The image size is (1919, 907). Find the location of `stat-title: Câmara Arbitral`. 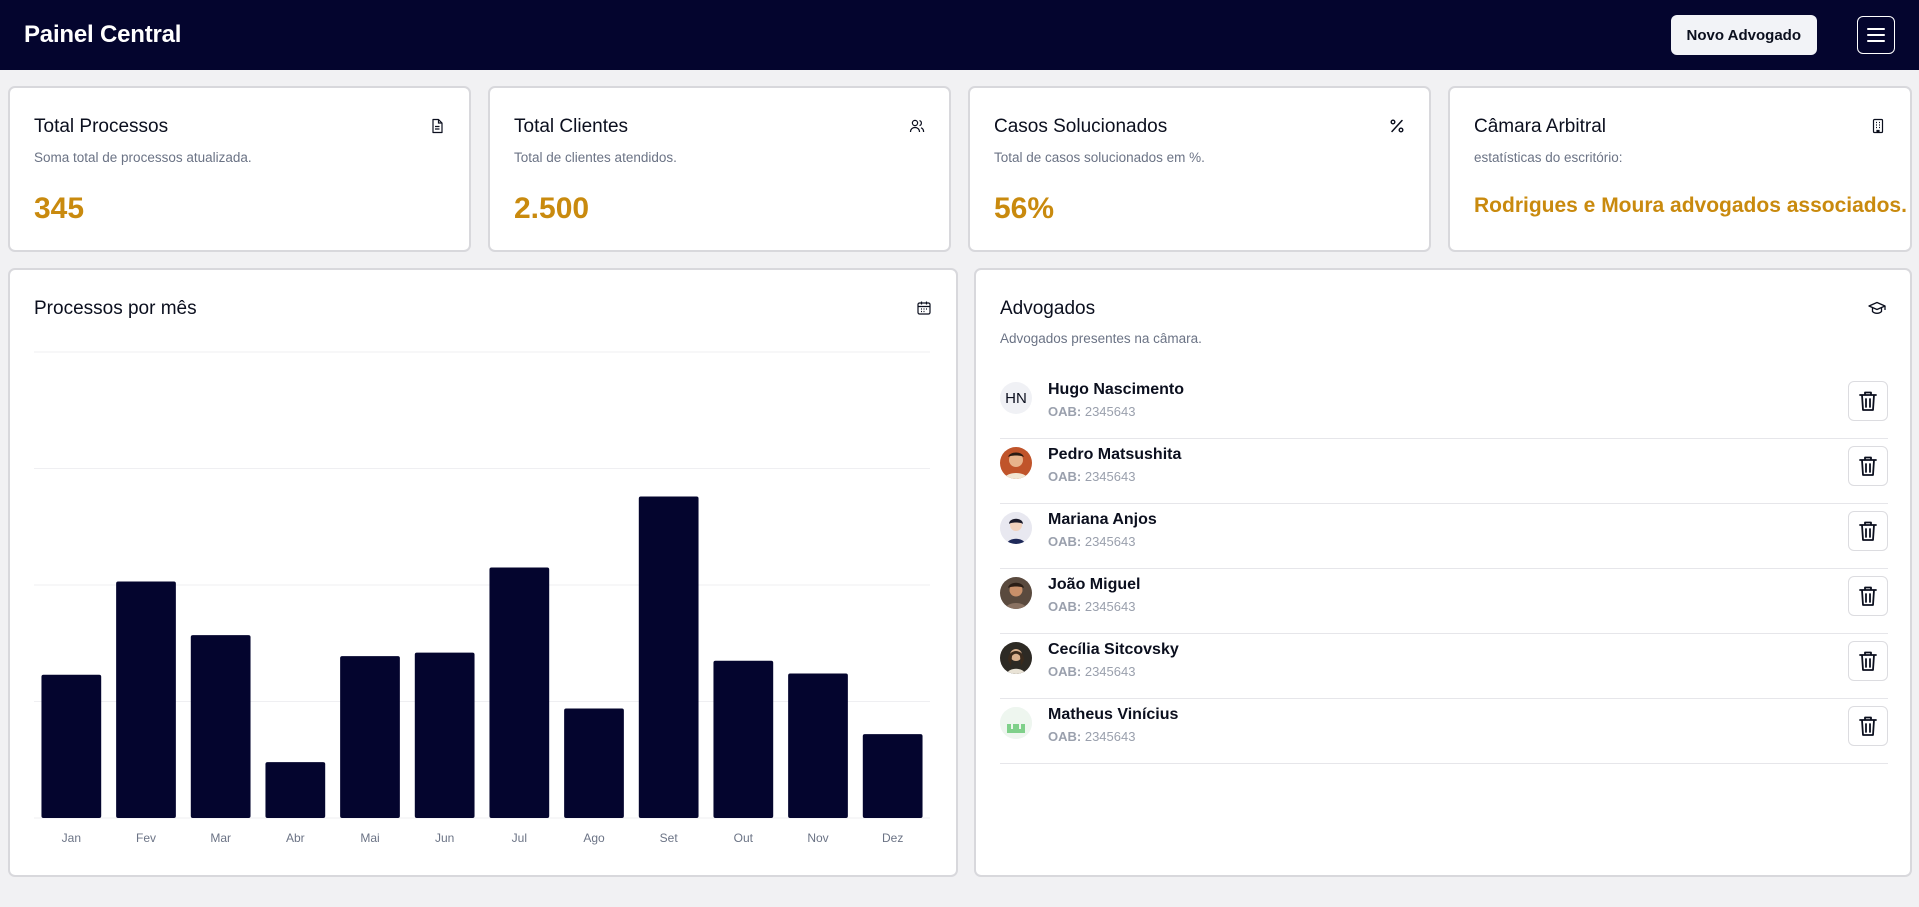

stat-title: Câmara Arbitral is located at coordinates (1540, 126).